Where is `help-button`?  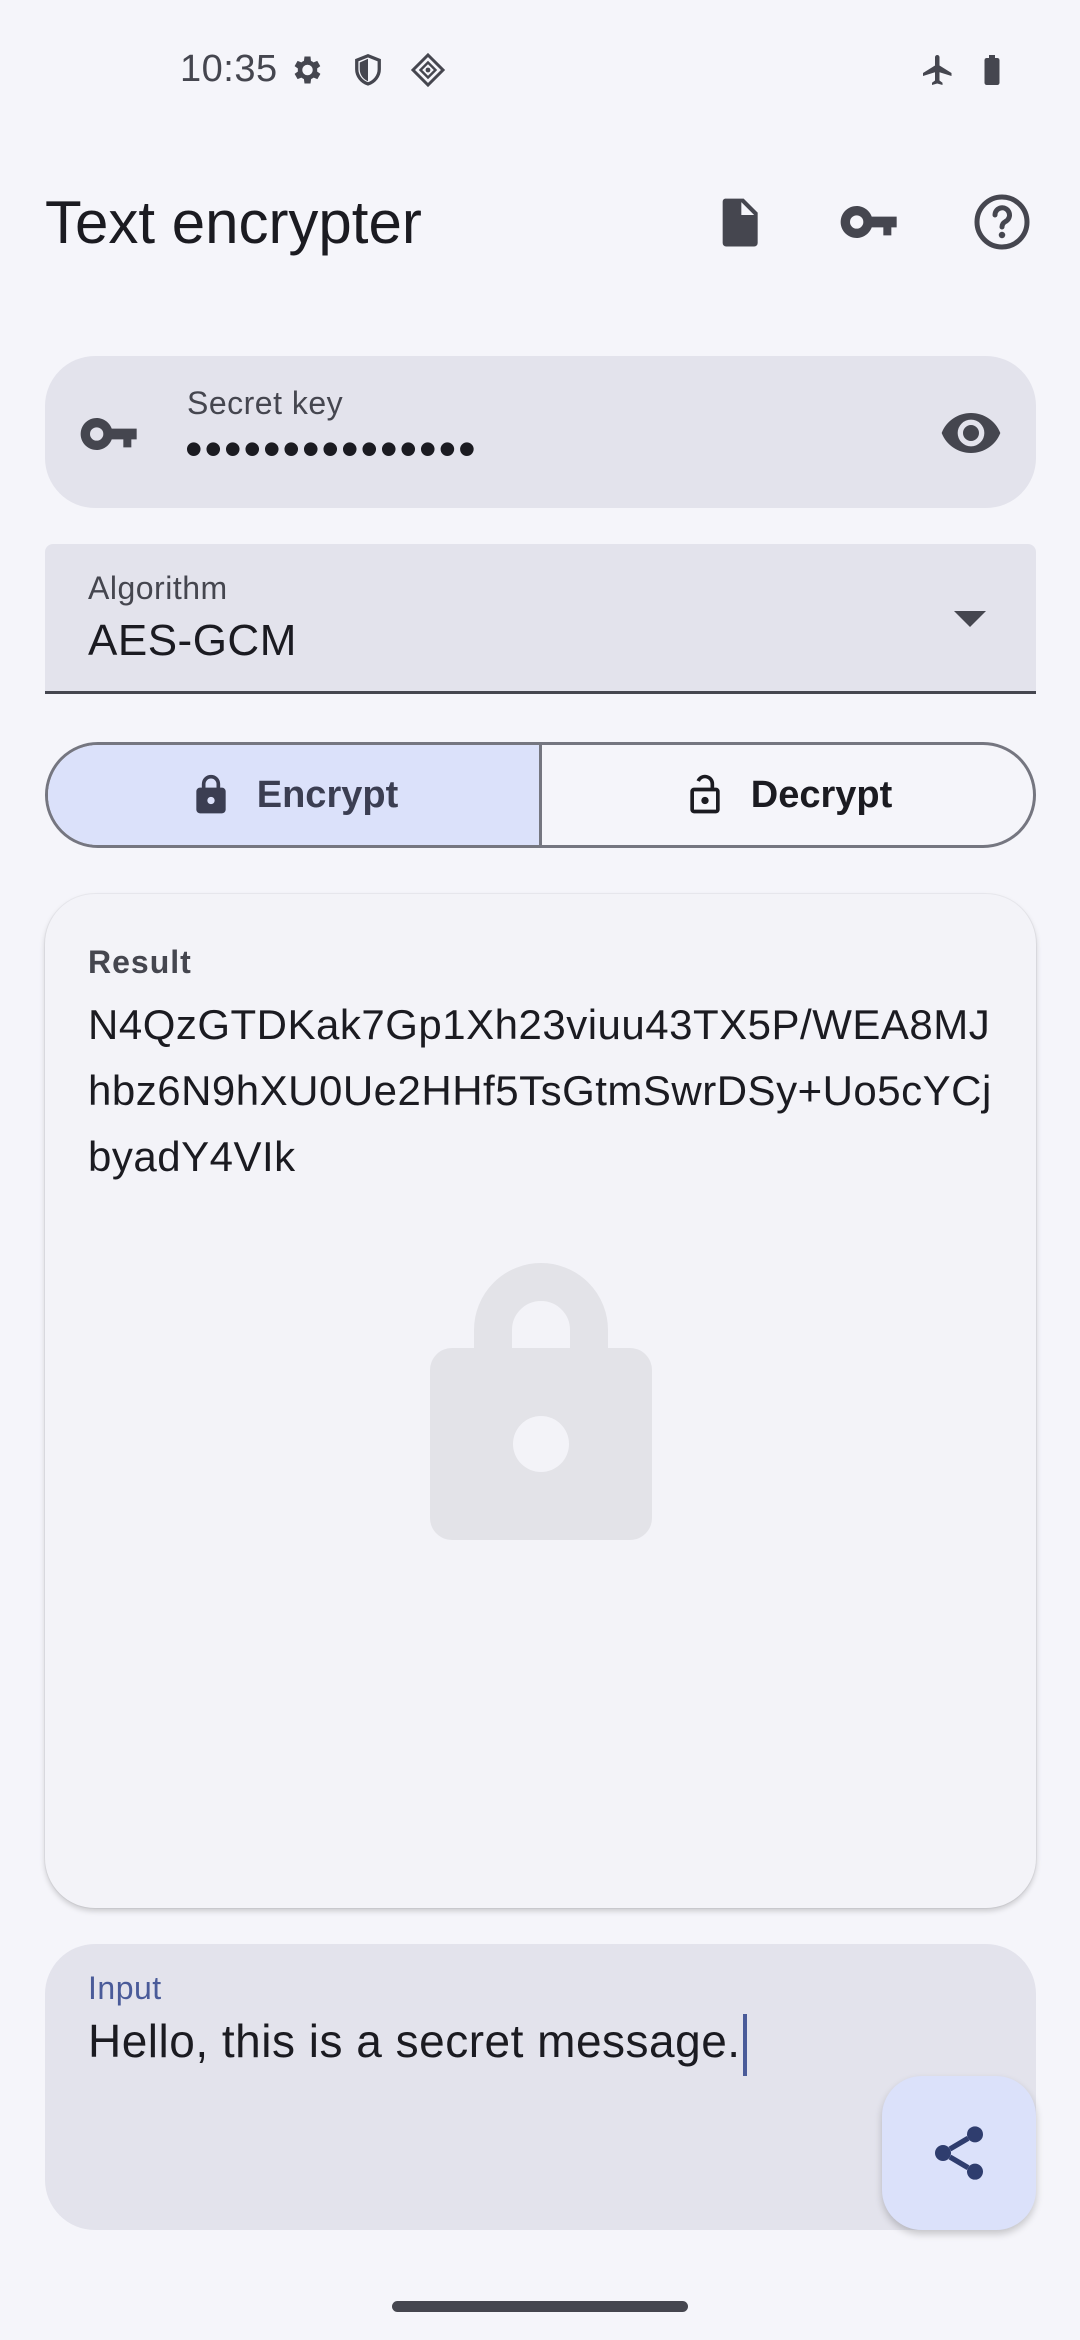
help-button is located at coordinates (1002, 222).